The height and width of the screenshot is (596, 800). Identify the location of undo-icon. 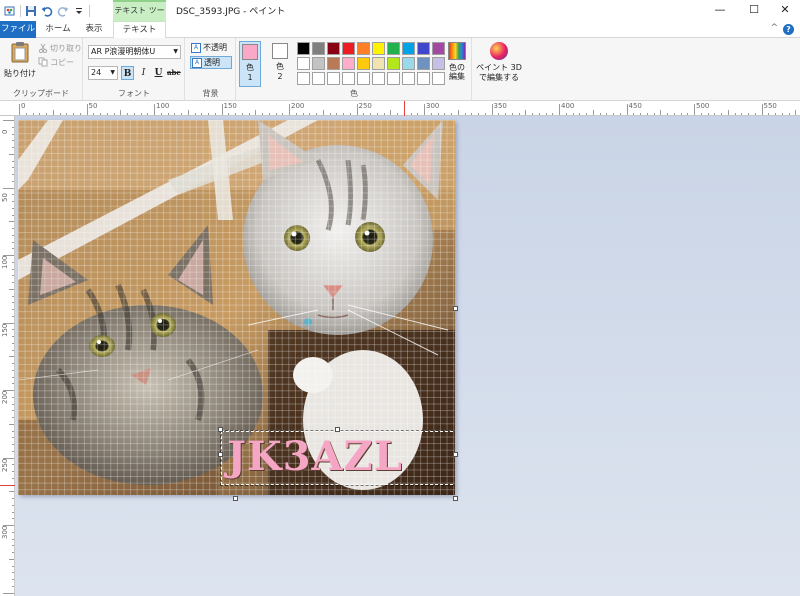
(47, 11).